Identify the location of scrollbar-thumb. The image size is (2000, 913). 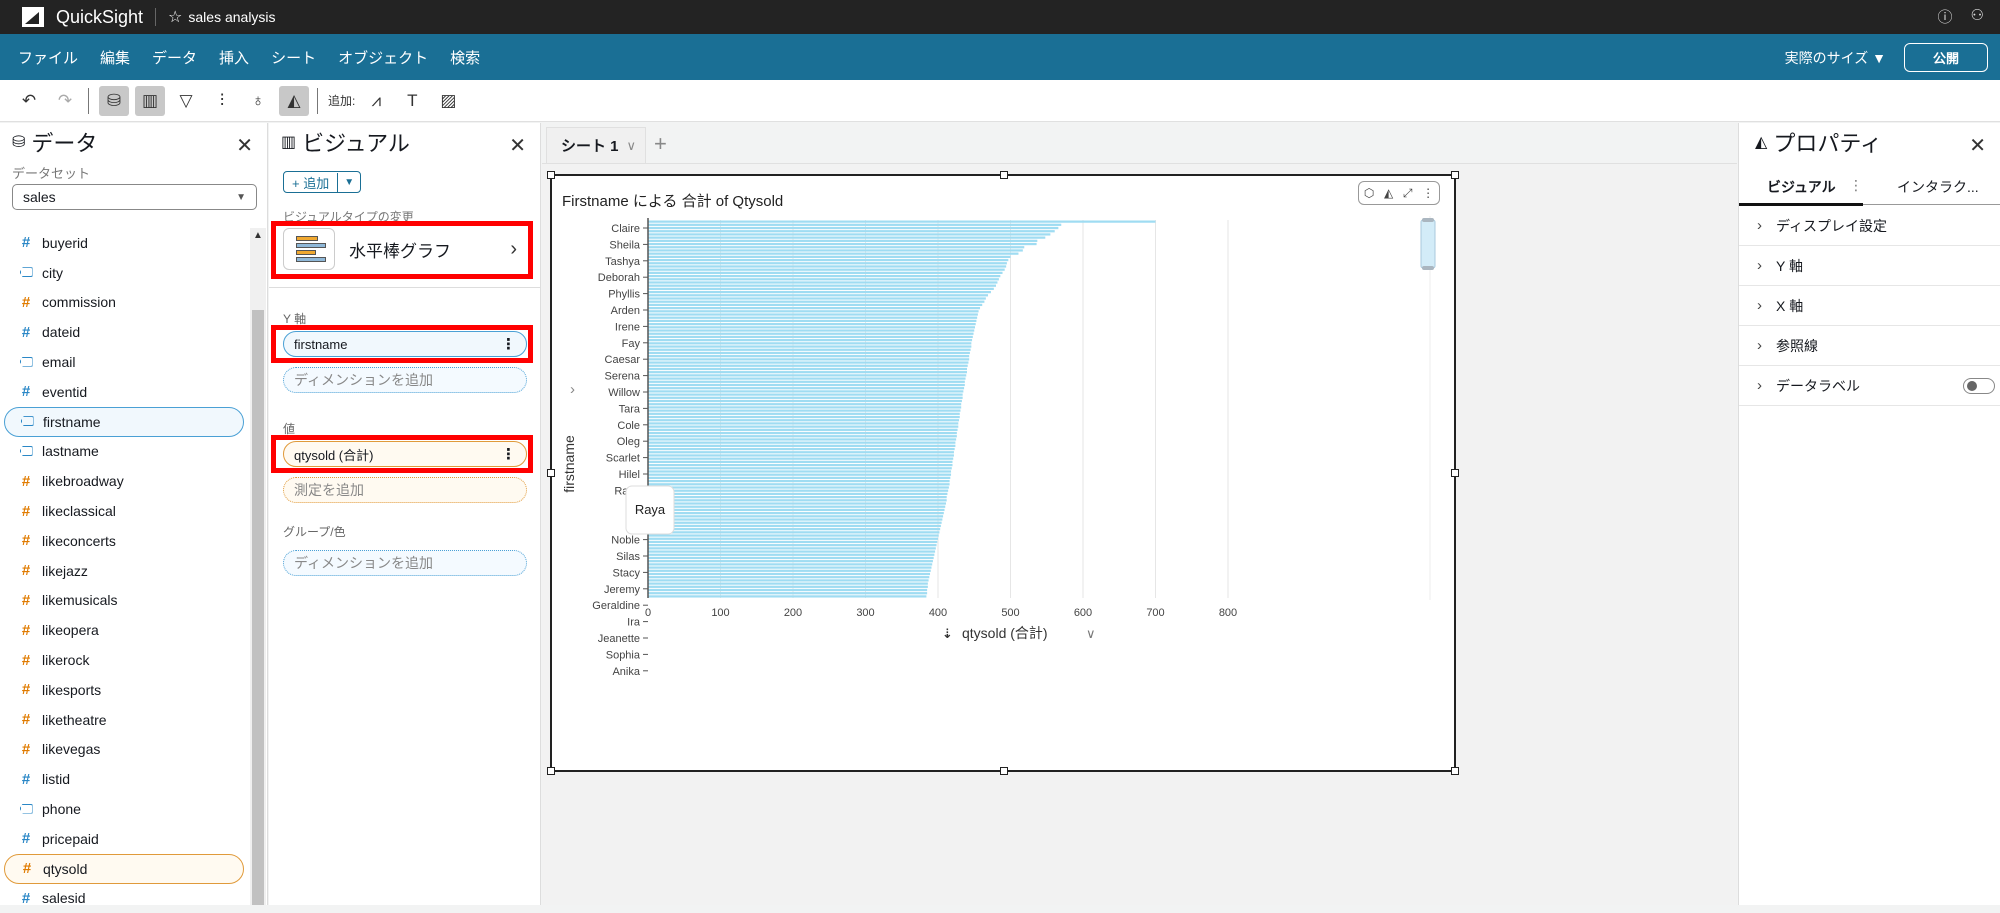
(258, 607).